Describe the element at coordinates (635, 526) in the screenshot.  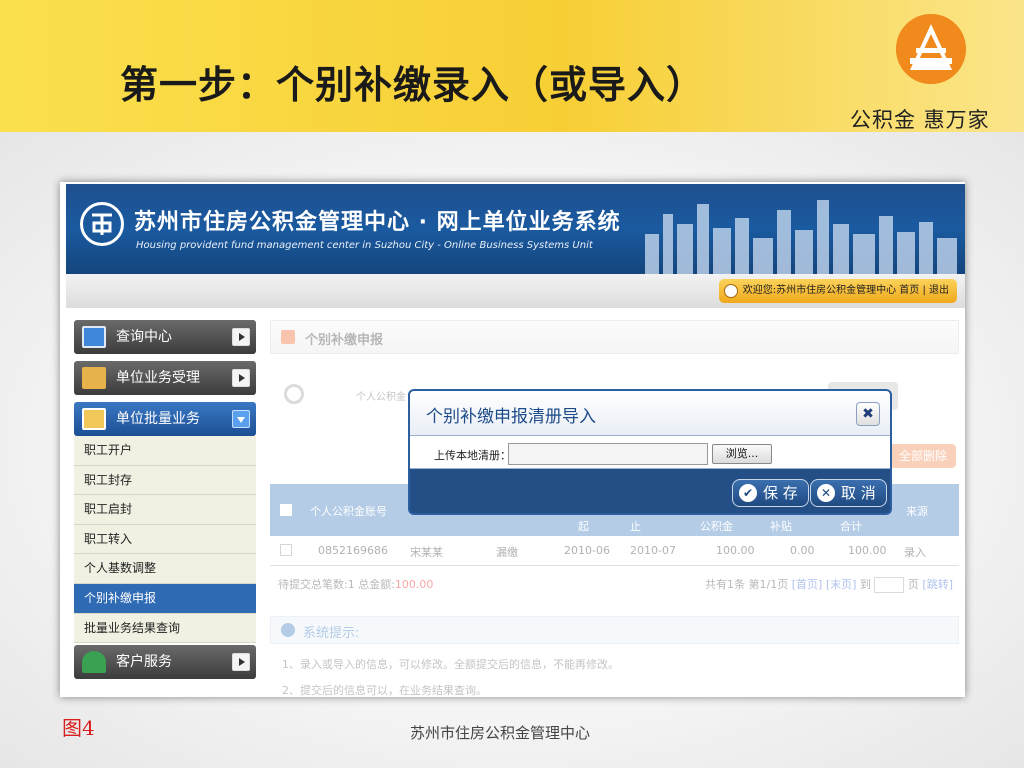
I see `column-header: 止` at that location.